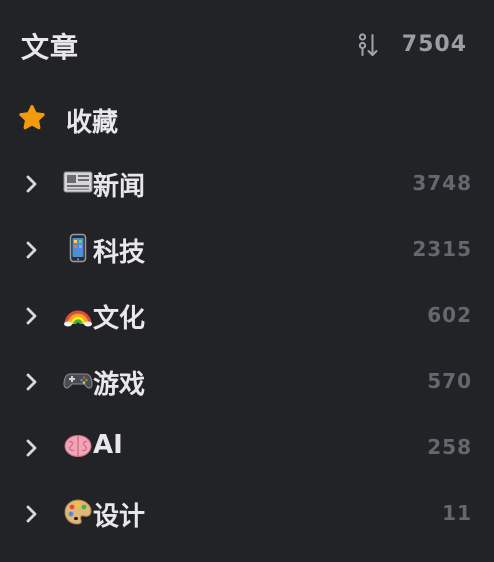 The height and width of the screenshot is (562, 494). Describe the element at coordinates (78, 381) in the screenshot. I see `game-controller-emoji` at that location.